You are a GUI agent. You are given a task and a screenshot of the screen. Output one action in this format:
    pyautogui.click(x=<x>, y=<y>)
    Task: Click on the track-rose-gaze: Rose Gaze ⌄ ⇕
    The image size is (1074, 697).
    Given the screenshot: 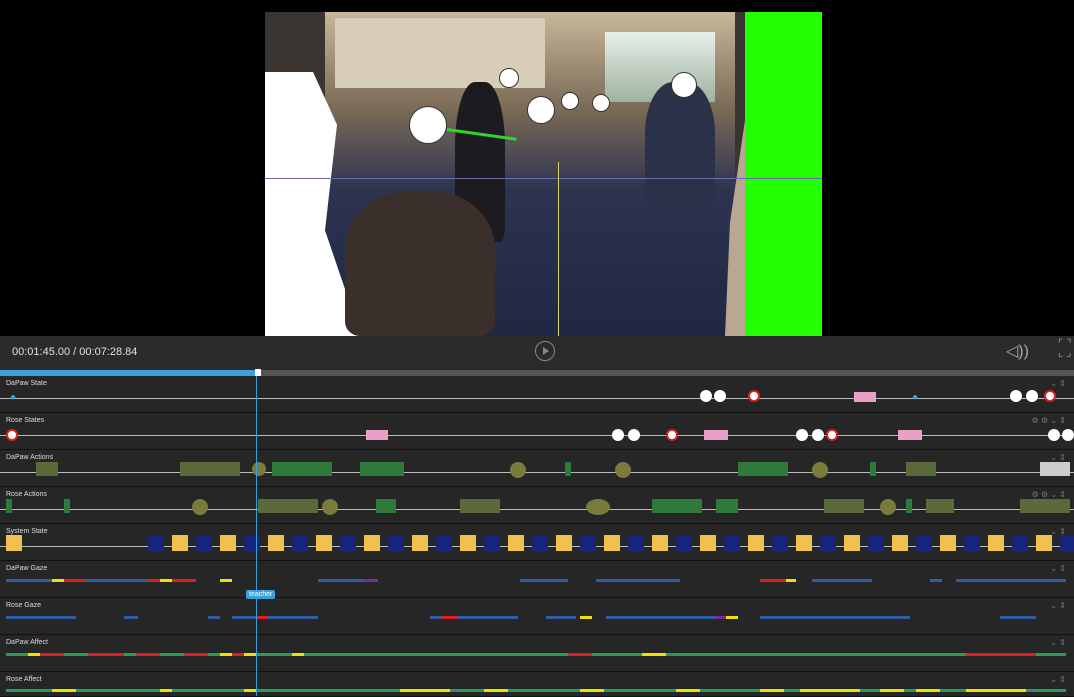 What is the action you would take?
    pyautogui.click(x=537, y=616)
    